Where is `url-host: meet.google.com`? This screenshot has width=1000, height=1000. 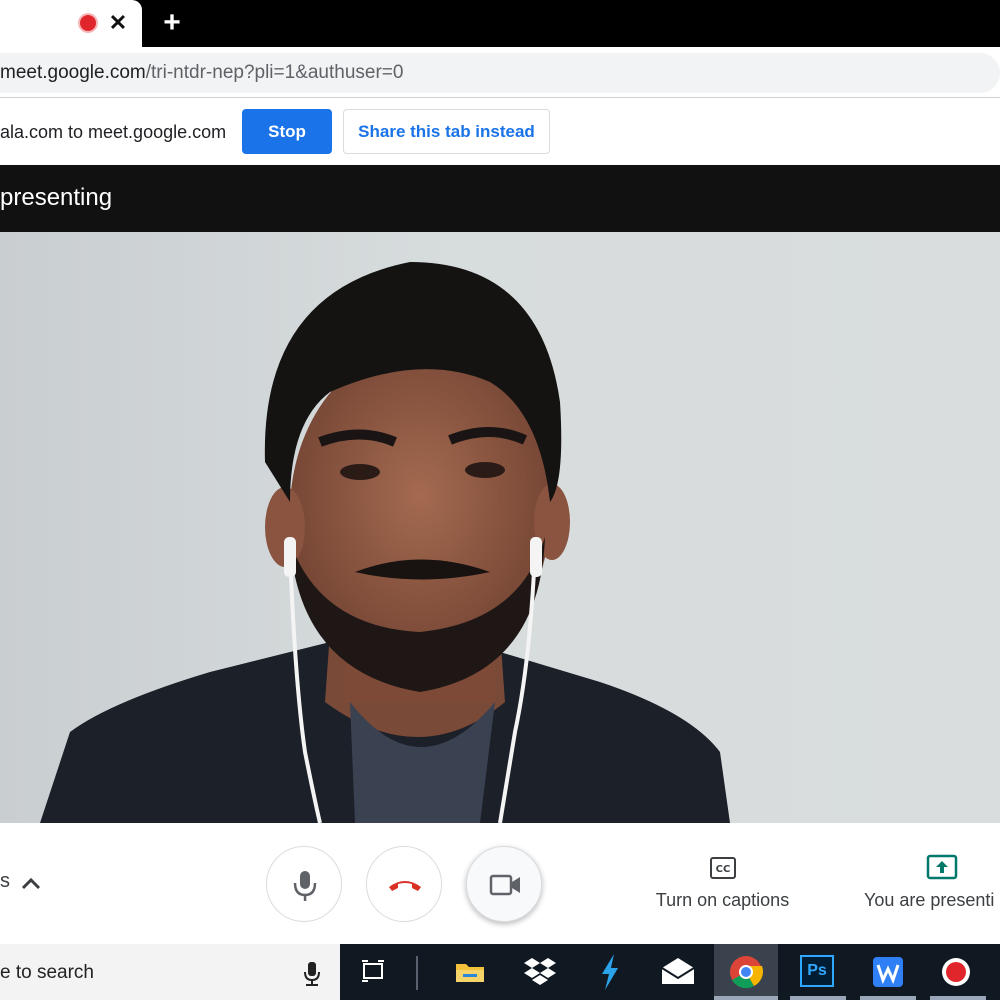
url-host: meet.google.com is located at coordinates (73, 72).